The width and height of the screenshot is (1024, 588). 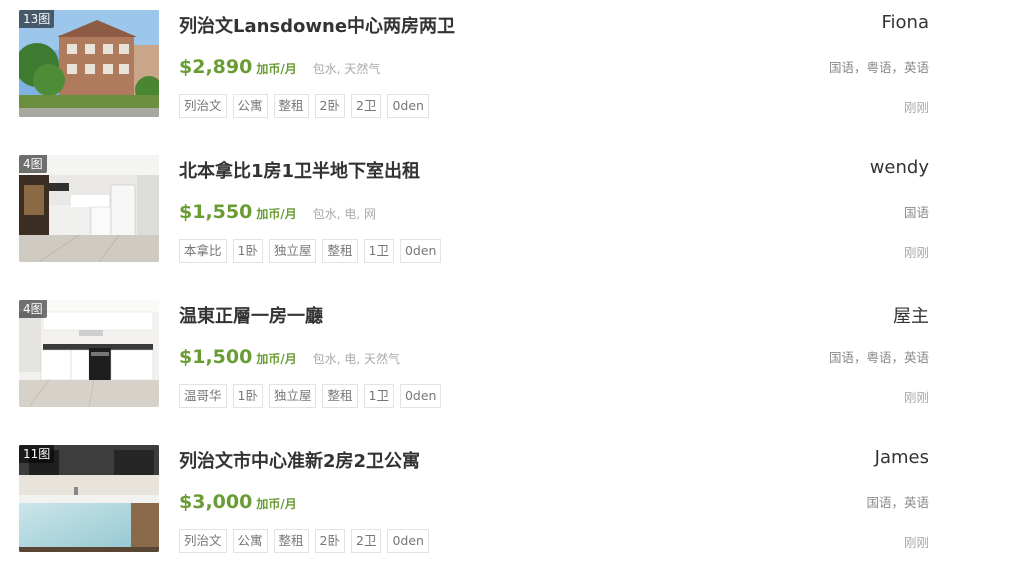 What do you see at coordinates (216, 67) in the screenshot?
I see `listing-price: $2,890` at bounding box center [216, 67].